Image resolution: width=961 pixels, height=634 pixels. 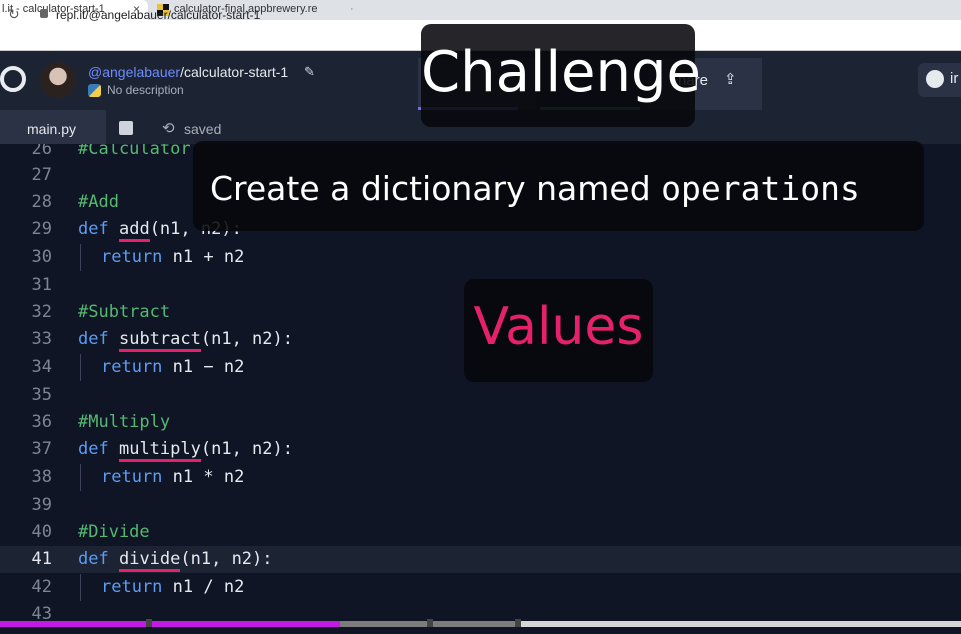 What do you see at coordinates (41, 339) in the screenshot?
I see `line-number: 33` at bounding box center [41, 339].